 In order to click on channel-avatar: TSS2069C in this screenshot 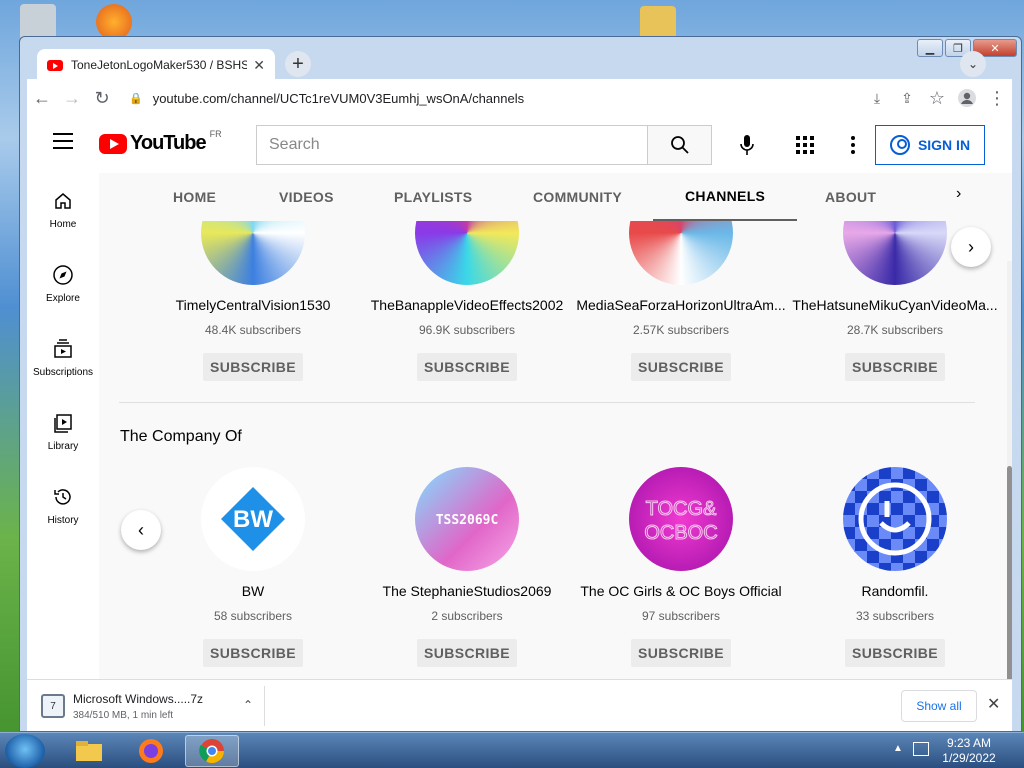, I will do `click(467, 519)`.